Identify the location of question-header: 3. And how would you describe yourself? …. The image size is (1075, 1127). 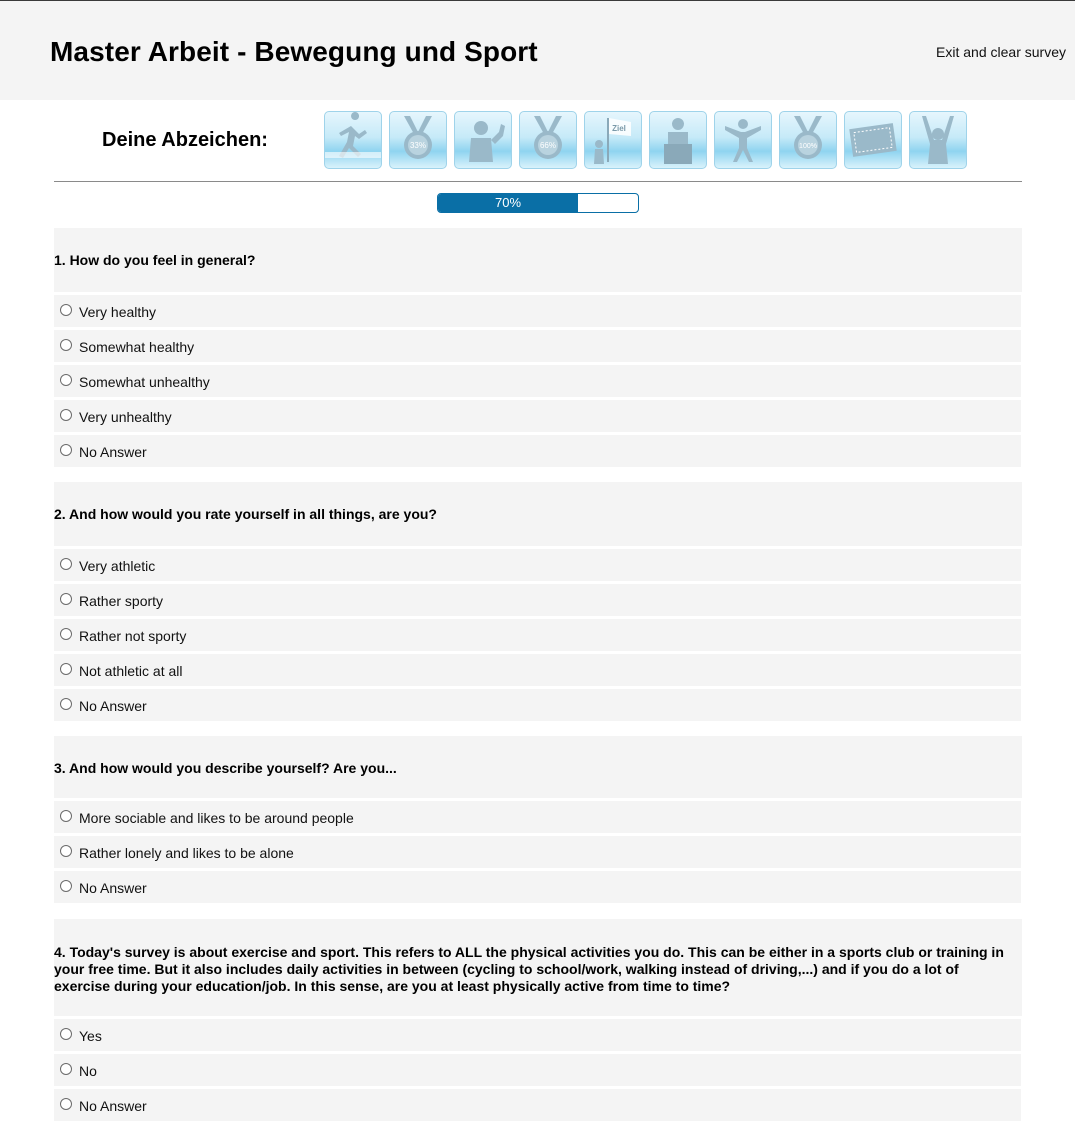
(538, 767).